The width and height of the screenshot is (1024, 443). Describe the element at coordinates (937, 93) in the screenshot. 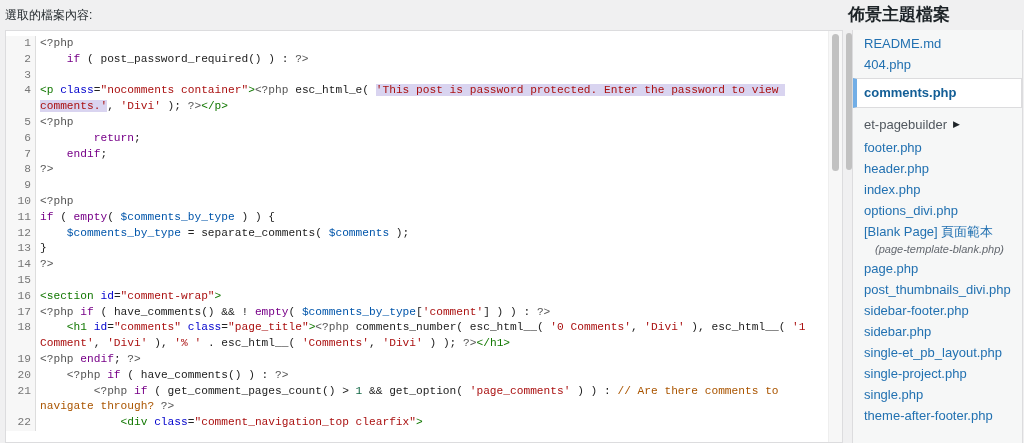

I see `selected-file-item: comments.php` at that location.